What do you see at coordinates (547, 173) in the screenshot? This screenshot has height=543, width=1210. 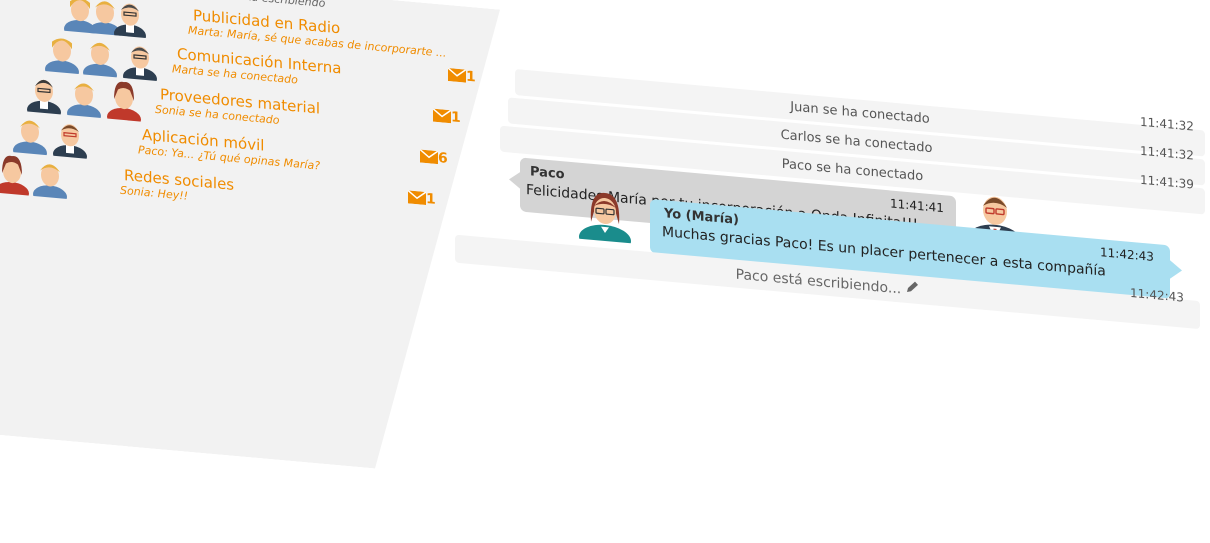 I see `message-sender: Paco` at bounding box center [547, 173].